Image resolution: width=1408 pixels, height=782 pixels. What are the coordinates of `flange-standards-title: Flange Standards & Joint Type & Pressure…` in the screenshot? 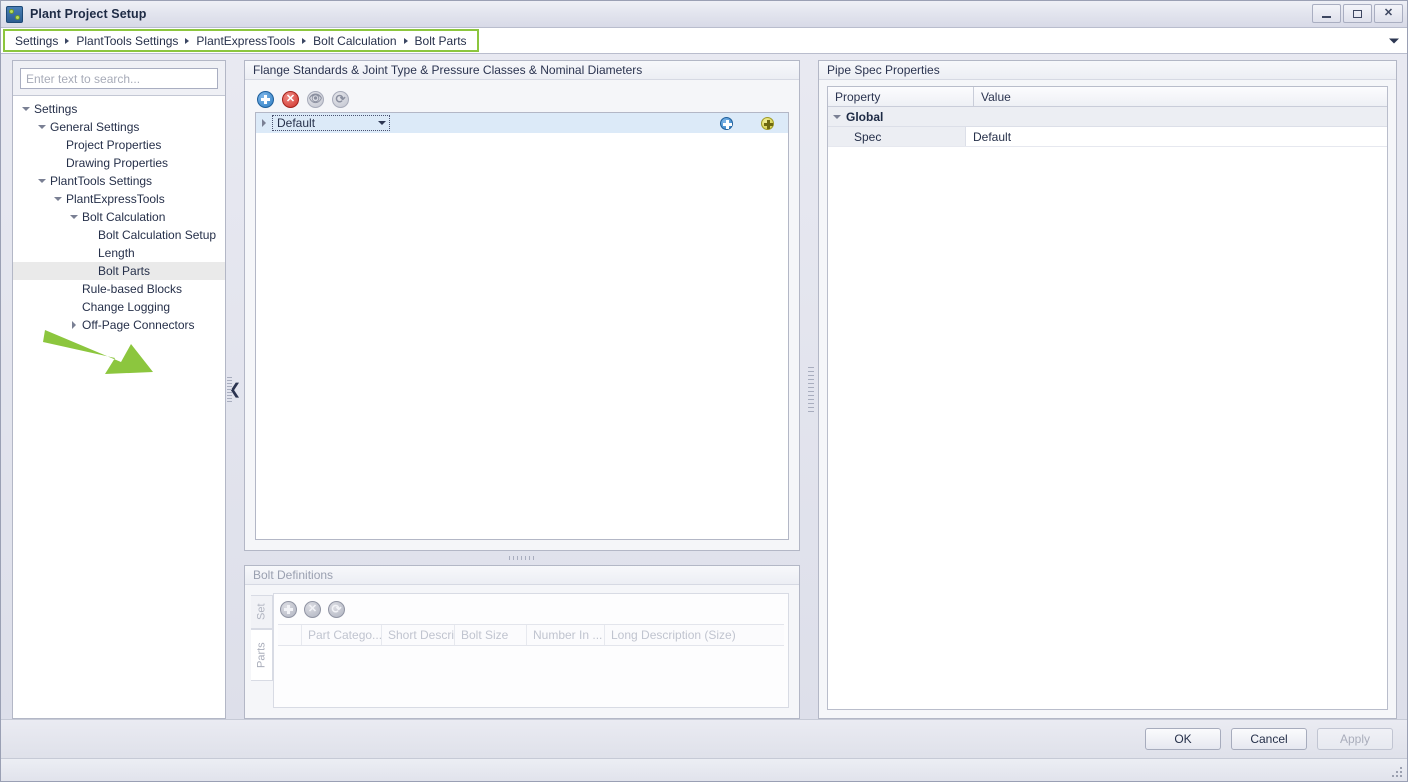 It's located at (522, 70).